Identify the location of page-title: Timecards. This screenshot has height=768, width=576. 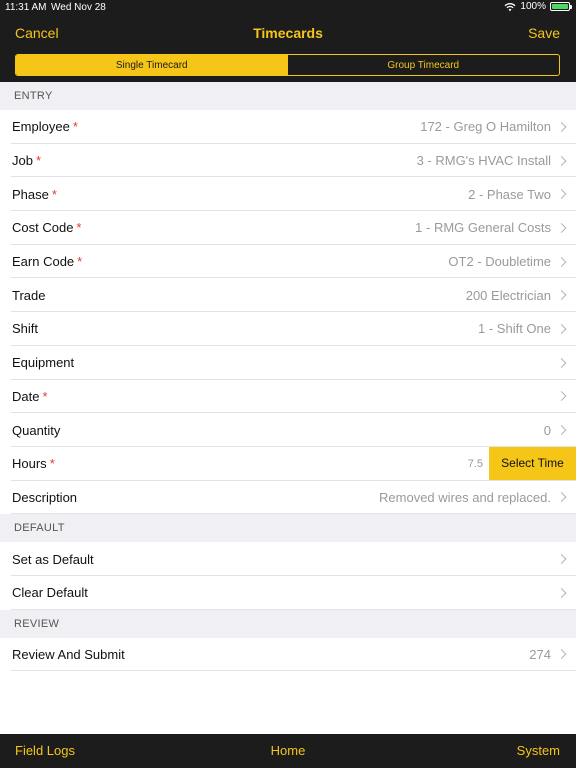
(288, 33).